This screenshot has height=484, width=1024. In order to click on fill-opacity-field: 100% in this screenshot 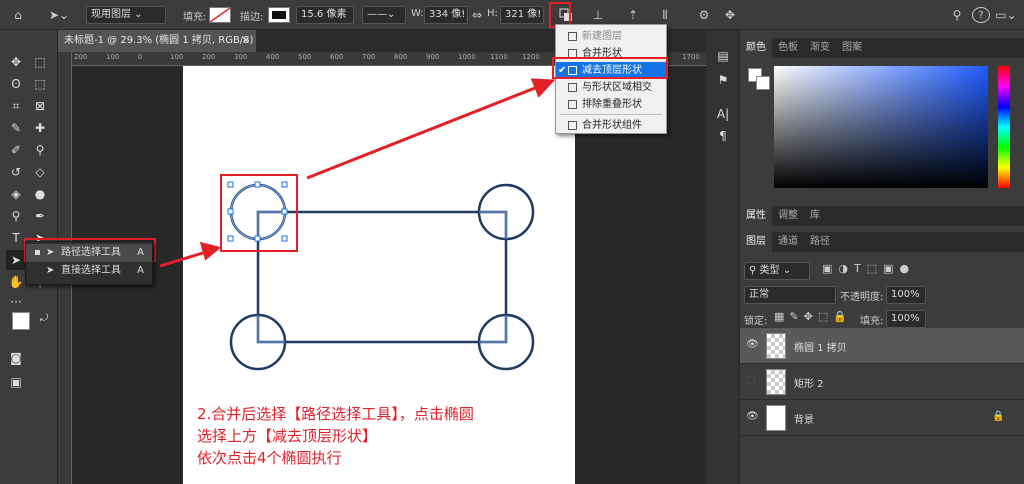, I will do `click(906, 319)`.